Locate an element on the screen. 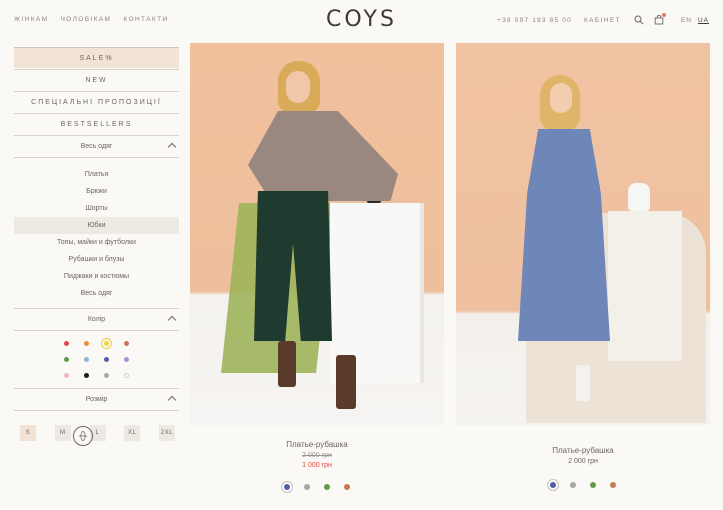 The height and width of the screenshot is (510, 723). color-filter-label: Колір is located at coordinates (96, 319).